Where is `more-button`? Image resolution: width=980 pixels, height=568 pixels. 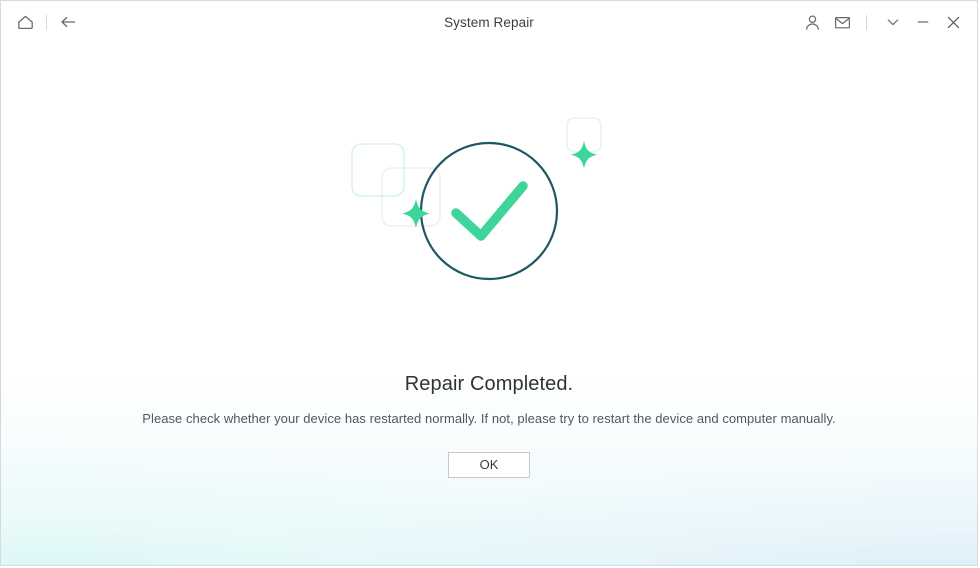 more-button is located at coordinates (893, 22).